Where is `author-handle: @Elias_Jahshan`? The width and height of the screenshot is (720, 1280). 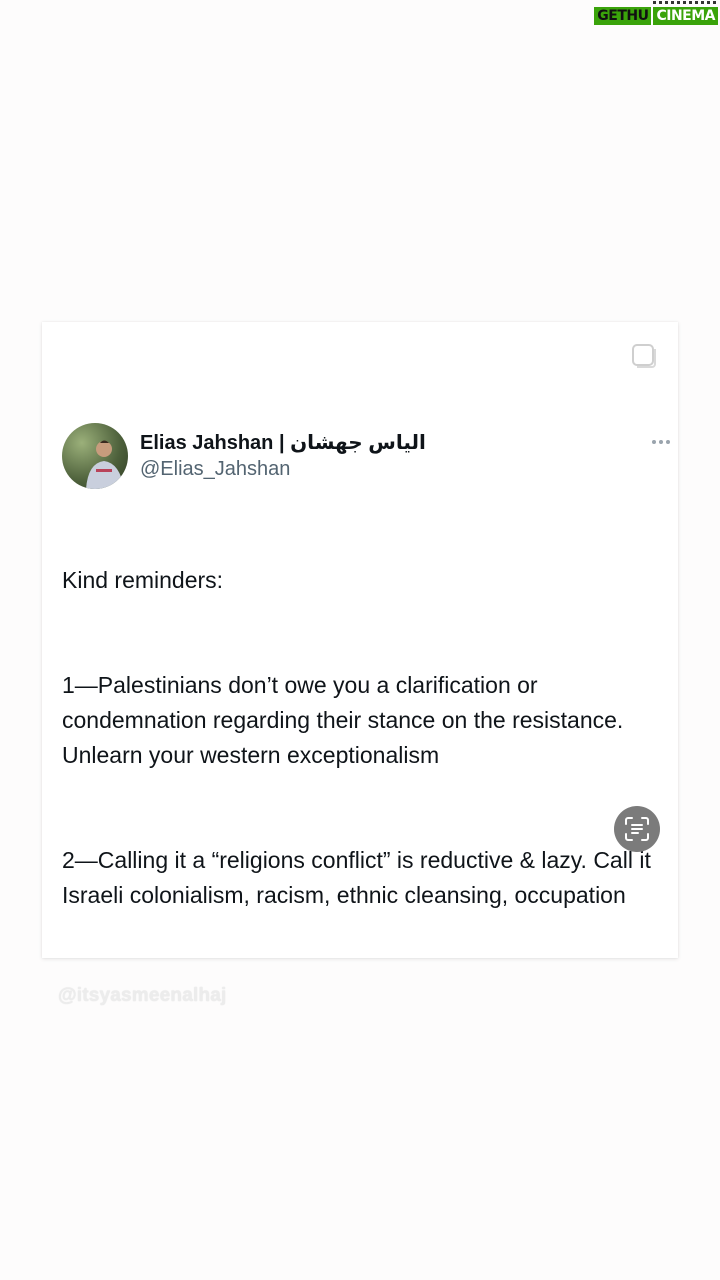
author-handle: @Elias_Jahshan is located at coordinates (215, 469).